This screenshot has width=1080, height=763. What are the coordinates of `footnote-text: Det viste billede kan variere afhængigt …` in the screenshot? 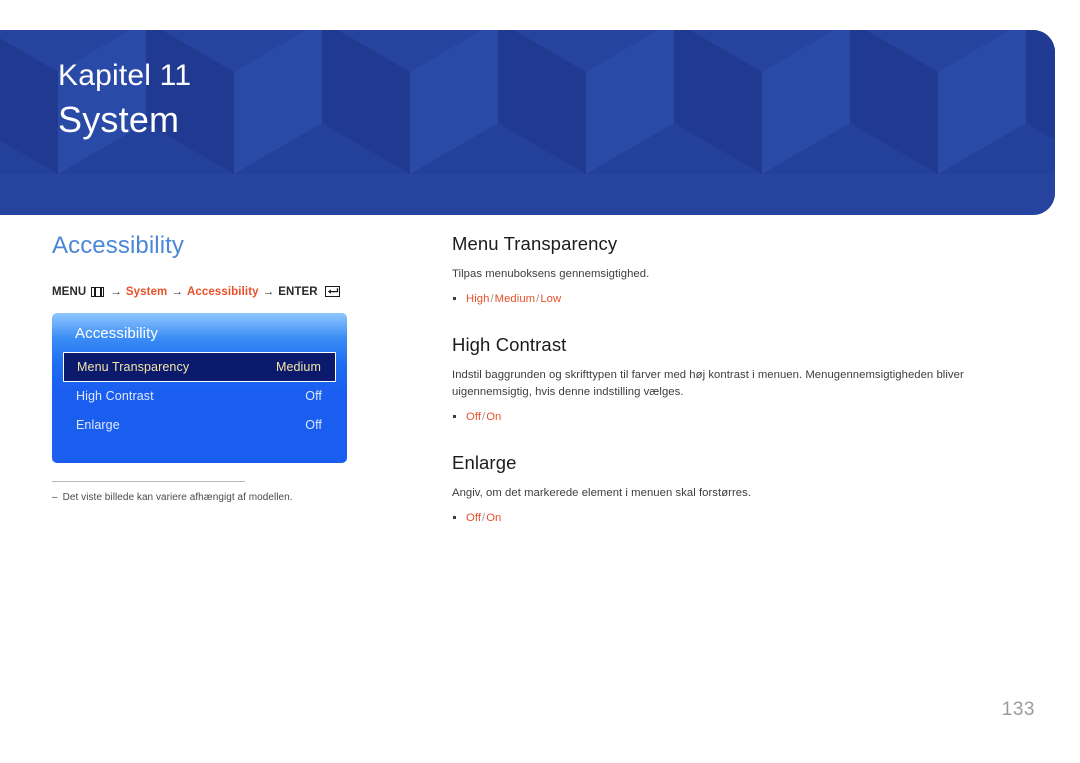 It's located at (177, 497).